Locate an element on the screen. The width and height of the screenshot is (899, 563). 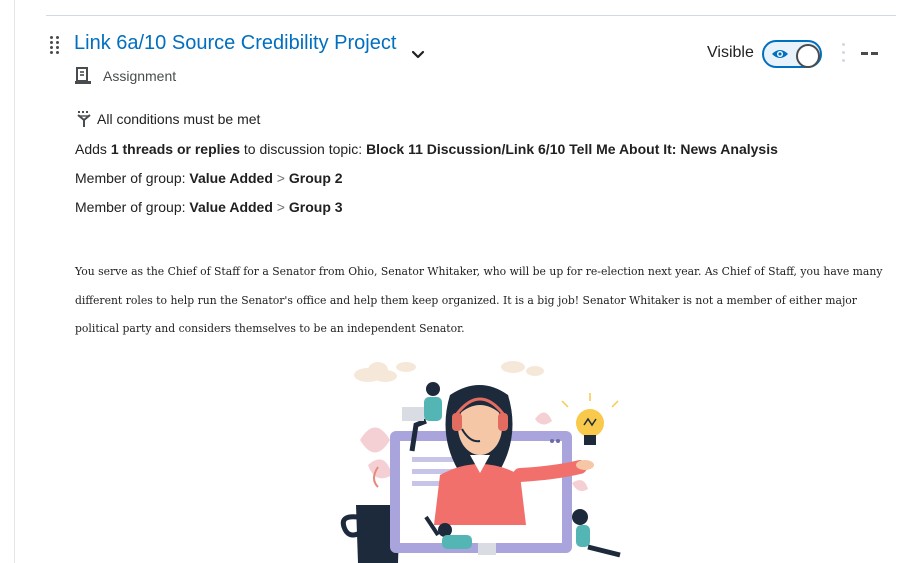
eye-icon is located at coordinates (780, 54).